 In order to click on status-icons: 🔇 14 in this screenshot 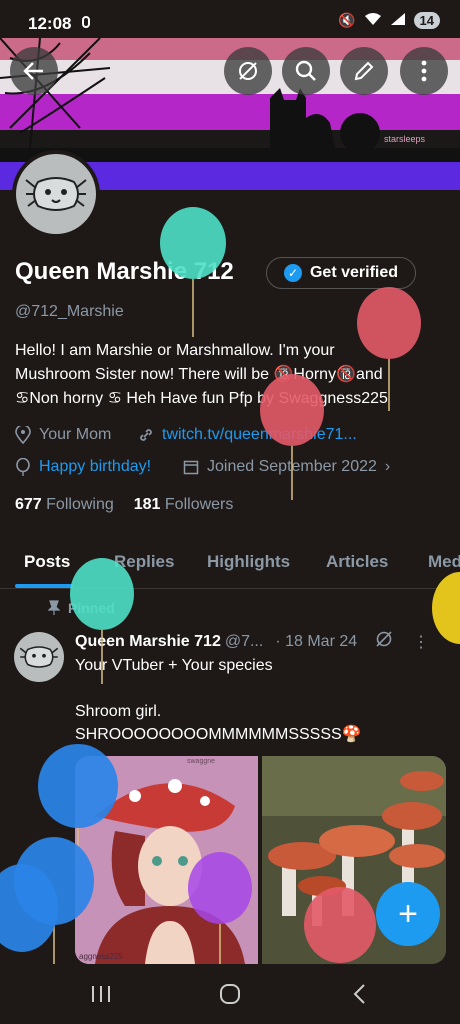, I will do `click(389, 20)`.